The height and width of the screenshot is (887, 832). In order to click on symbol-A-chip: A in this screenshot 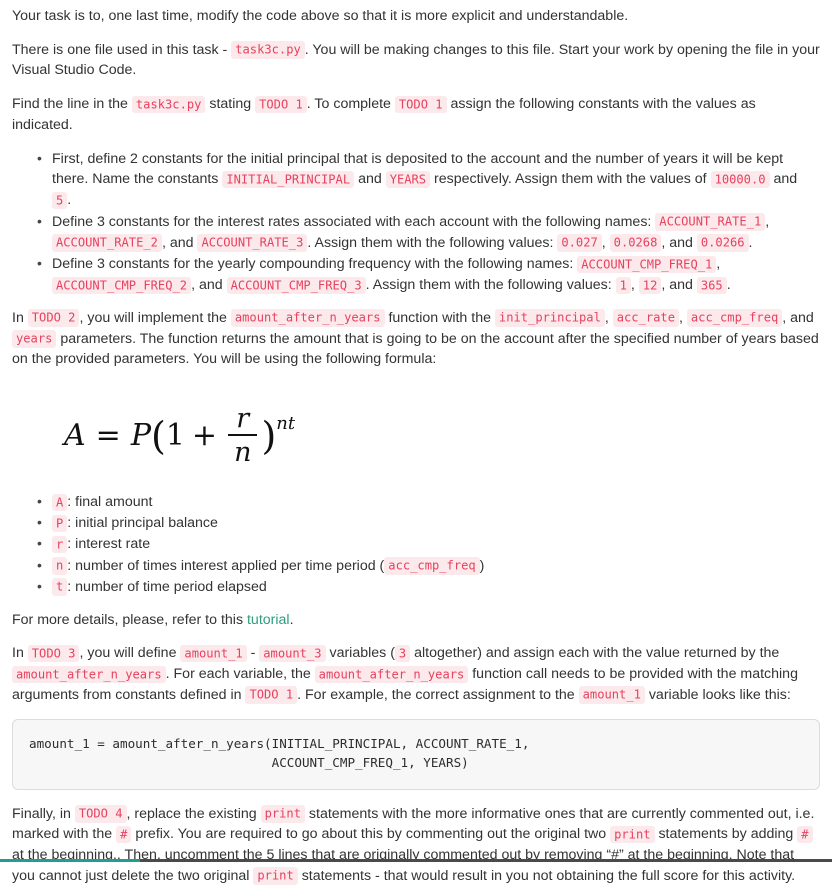, I will do `click(60, 502)`.